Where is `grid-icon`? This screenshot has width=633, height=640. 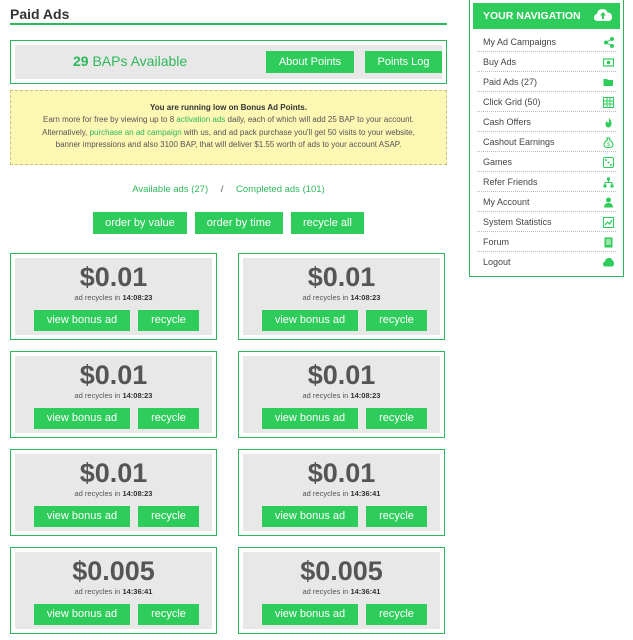
grid-icon is located at coordinates (608, 102).